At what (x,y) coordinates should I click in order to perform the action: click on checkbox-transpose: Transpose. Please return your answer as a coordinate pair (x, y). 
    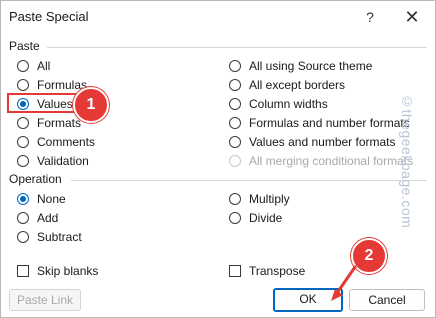
    Looking at the image, I should click on (267, 271).